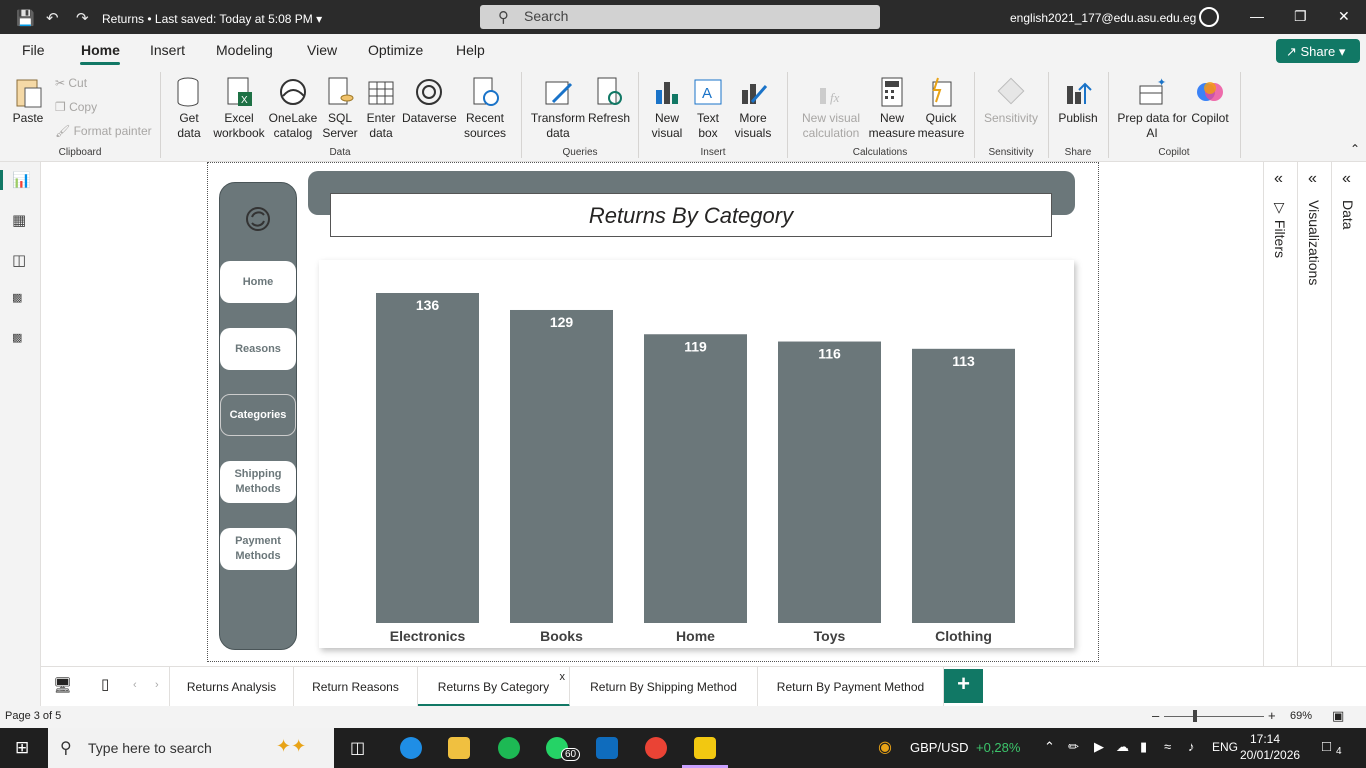 The height and width of the screenshot is (768, 1366). Describe the element at coordinates (381, 108) in the screenshot. I see `enter-data-button: Enter data` at that location.